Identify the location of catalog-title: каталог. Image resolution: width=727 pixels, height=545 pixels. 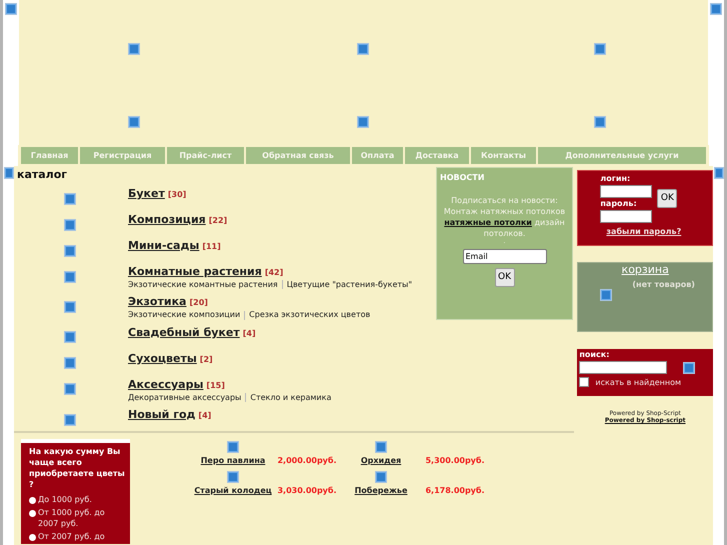
(42, 174).